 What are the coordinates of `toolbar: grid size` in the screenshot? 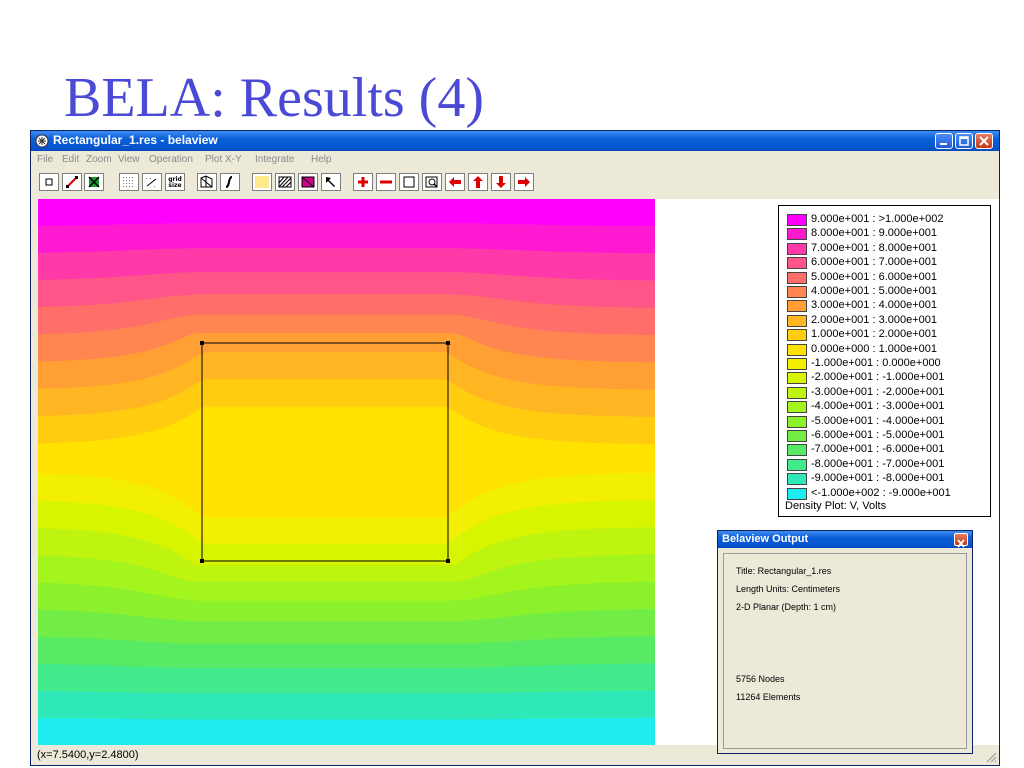 It's located at (515, 182).